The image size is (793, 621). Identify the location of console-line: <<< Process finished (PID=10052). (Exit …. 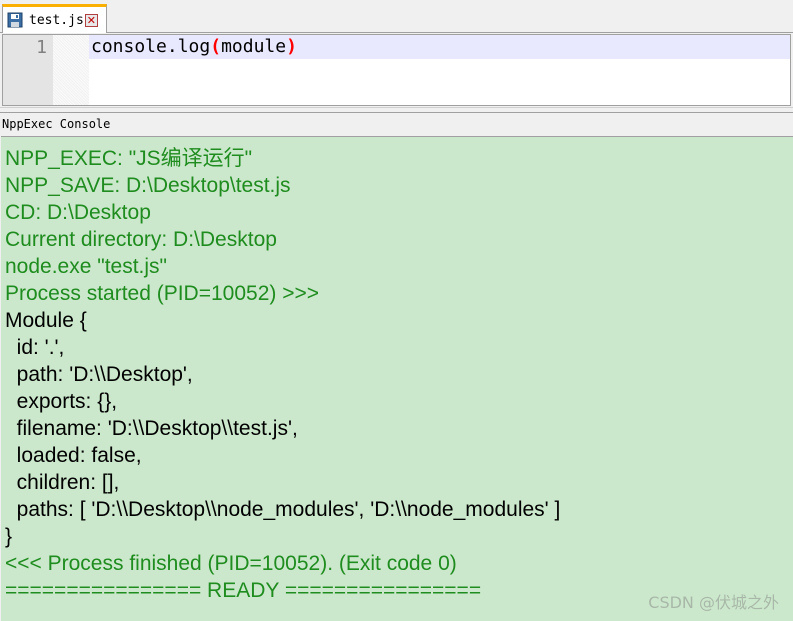
(231, 563).